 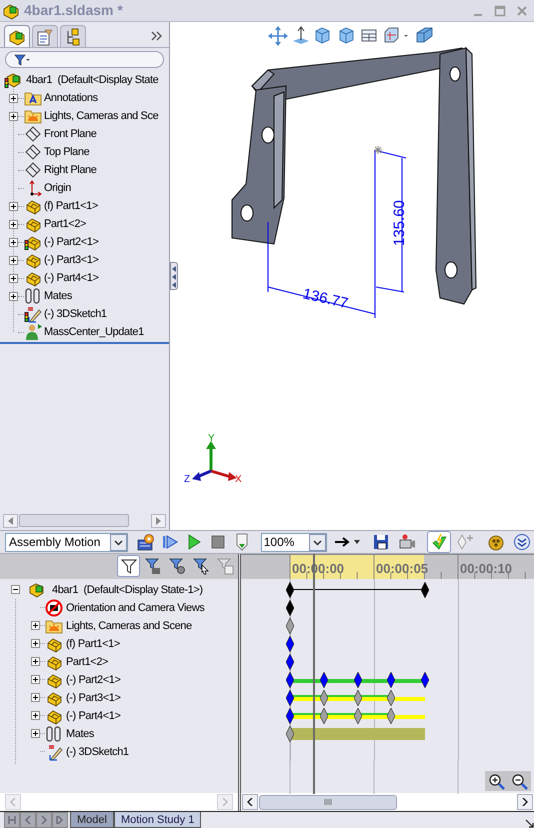 What do you see at coordinates (67, 152) in the screenshot?
I see `tree-item-label: Top Plane` at bounding box center [67, 152].